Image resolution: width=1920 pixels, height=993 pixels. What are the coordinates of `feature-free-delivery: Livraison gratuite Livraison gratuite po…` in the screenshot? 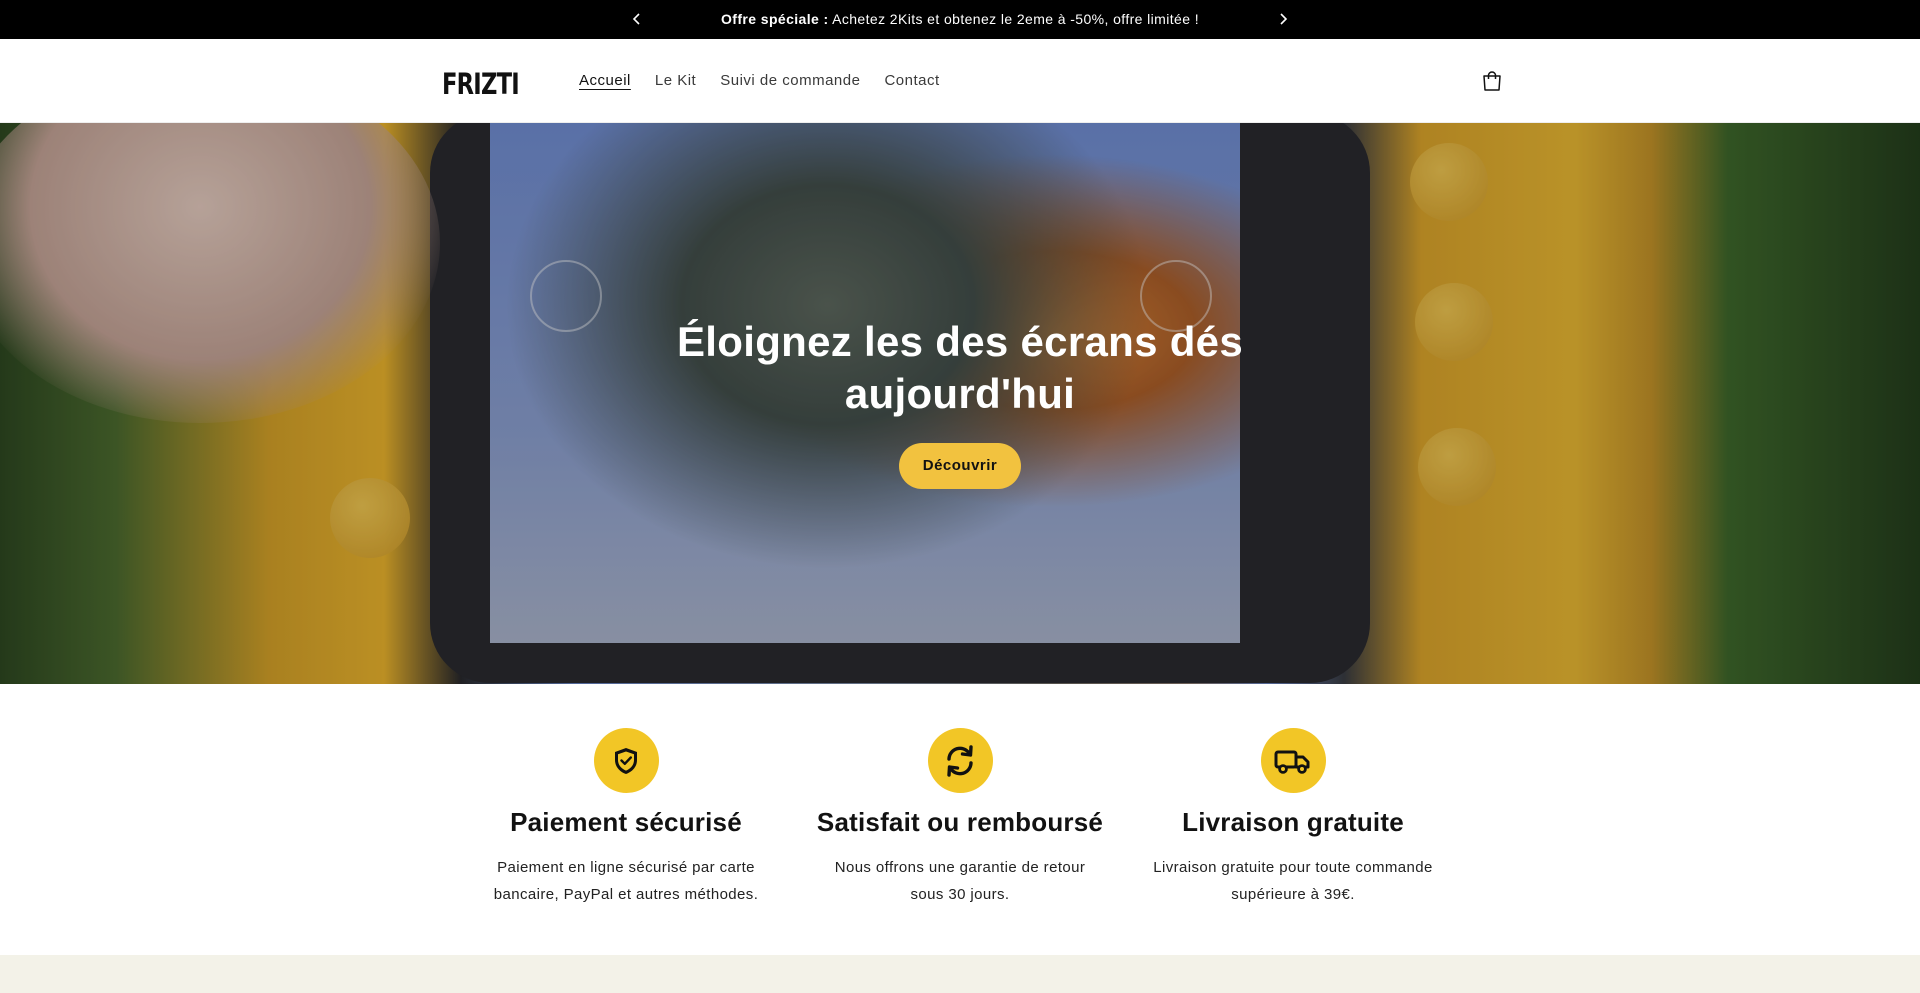 It's located at (1293, 818).